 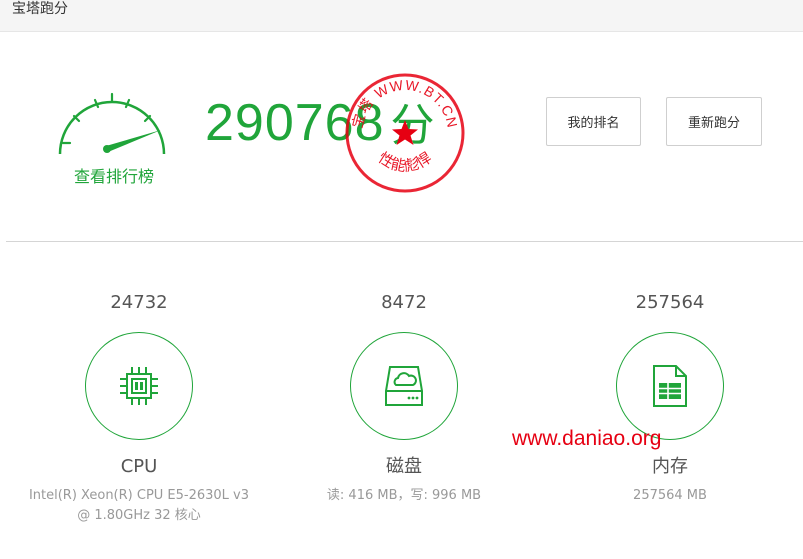 I want to click on disk-label: 磁盘, so click(x=404, y=466).